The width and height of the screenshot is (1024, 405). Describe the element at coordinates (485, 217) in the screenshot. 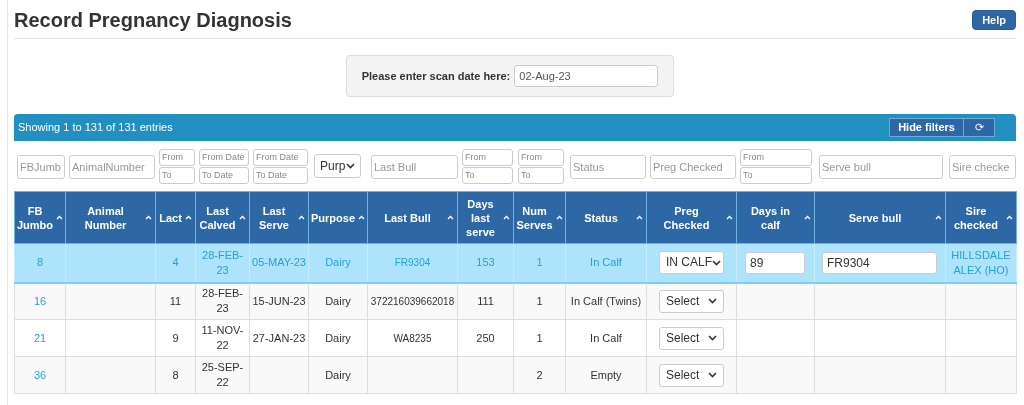

I see `column-header: Days last serve` at that location.